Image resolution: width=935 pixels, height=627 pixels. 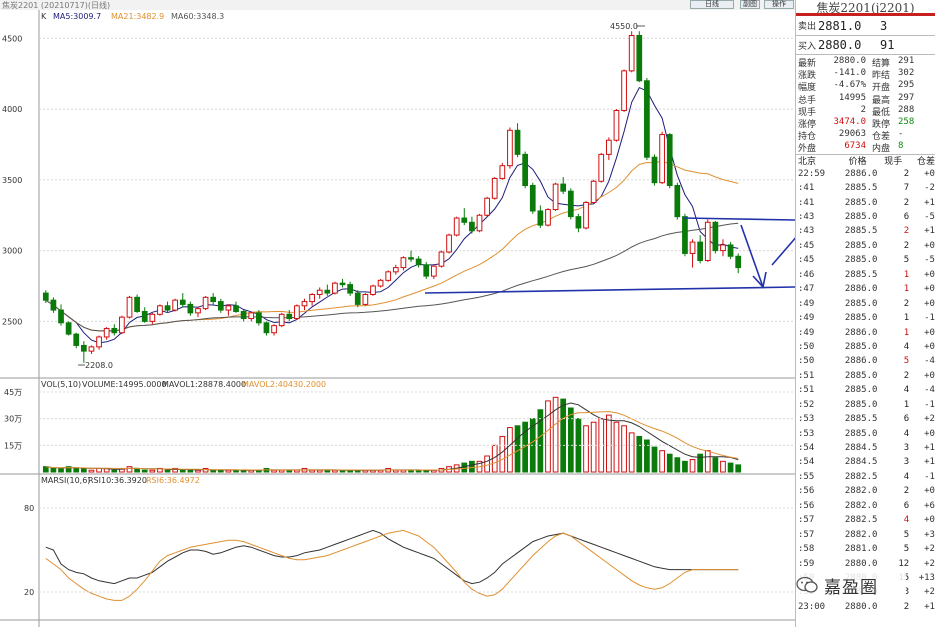 I want to click on tick-row: :45 2885.0 5 -5, so click(x=865, y=260).